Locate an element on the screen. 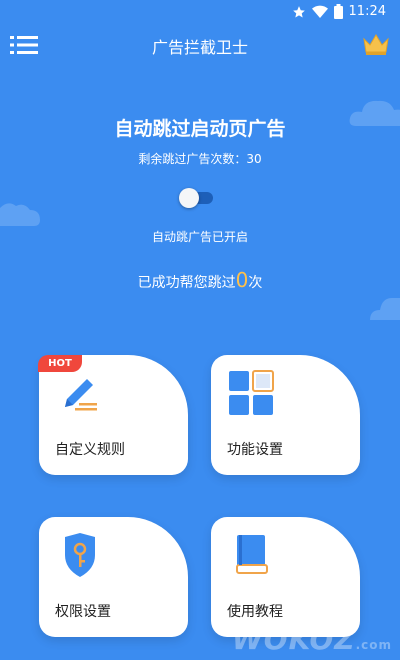  card-permission-settings: 权限设置 is located at coordinates (113, 577).